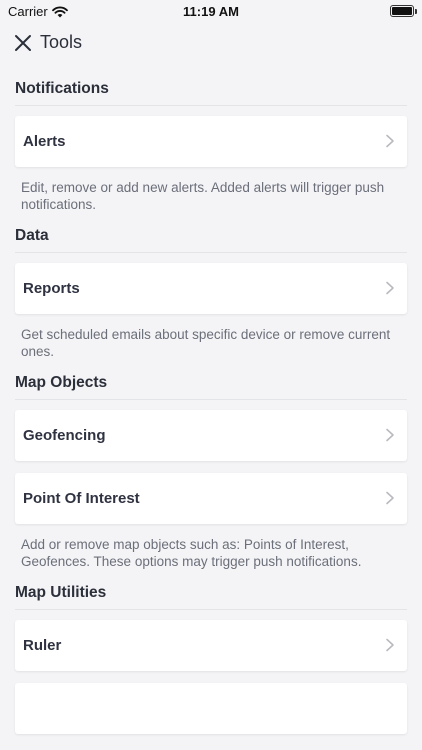  What do you see at coordinates (211, 708) in the screenshot?
I see `map-utility-item` at bounding box center [211, 708].